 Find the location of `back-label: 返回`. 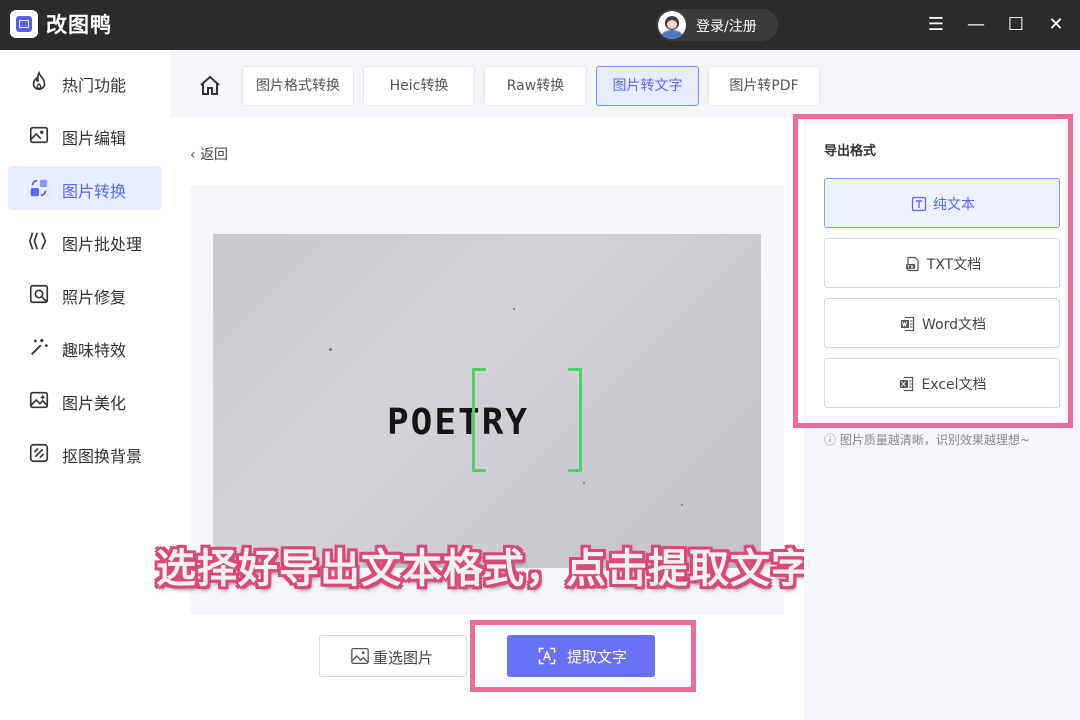

back-label: 返回 is located at coordinates (214, 155).